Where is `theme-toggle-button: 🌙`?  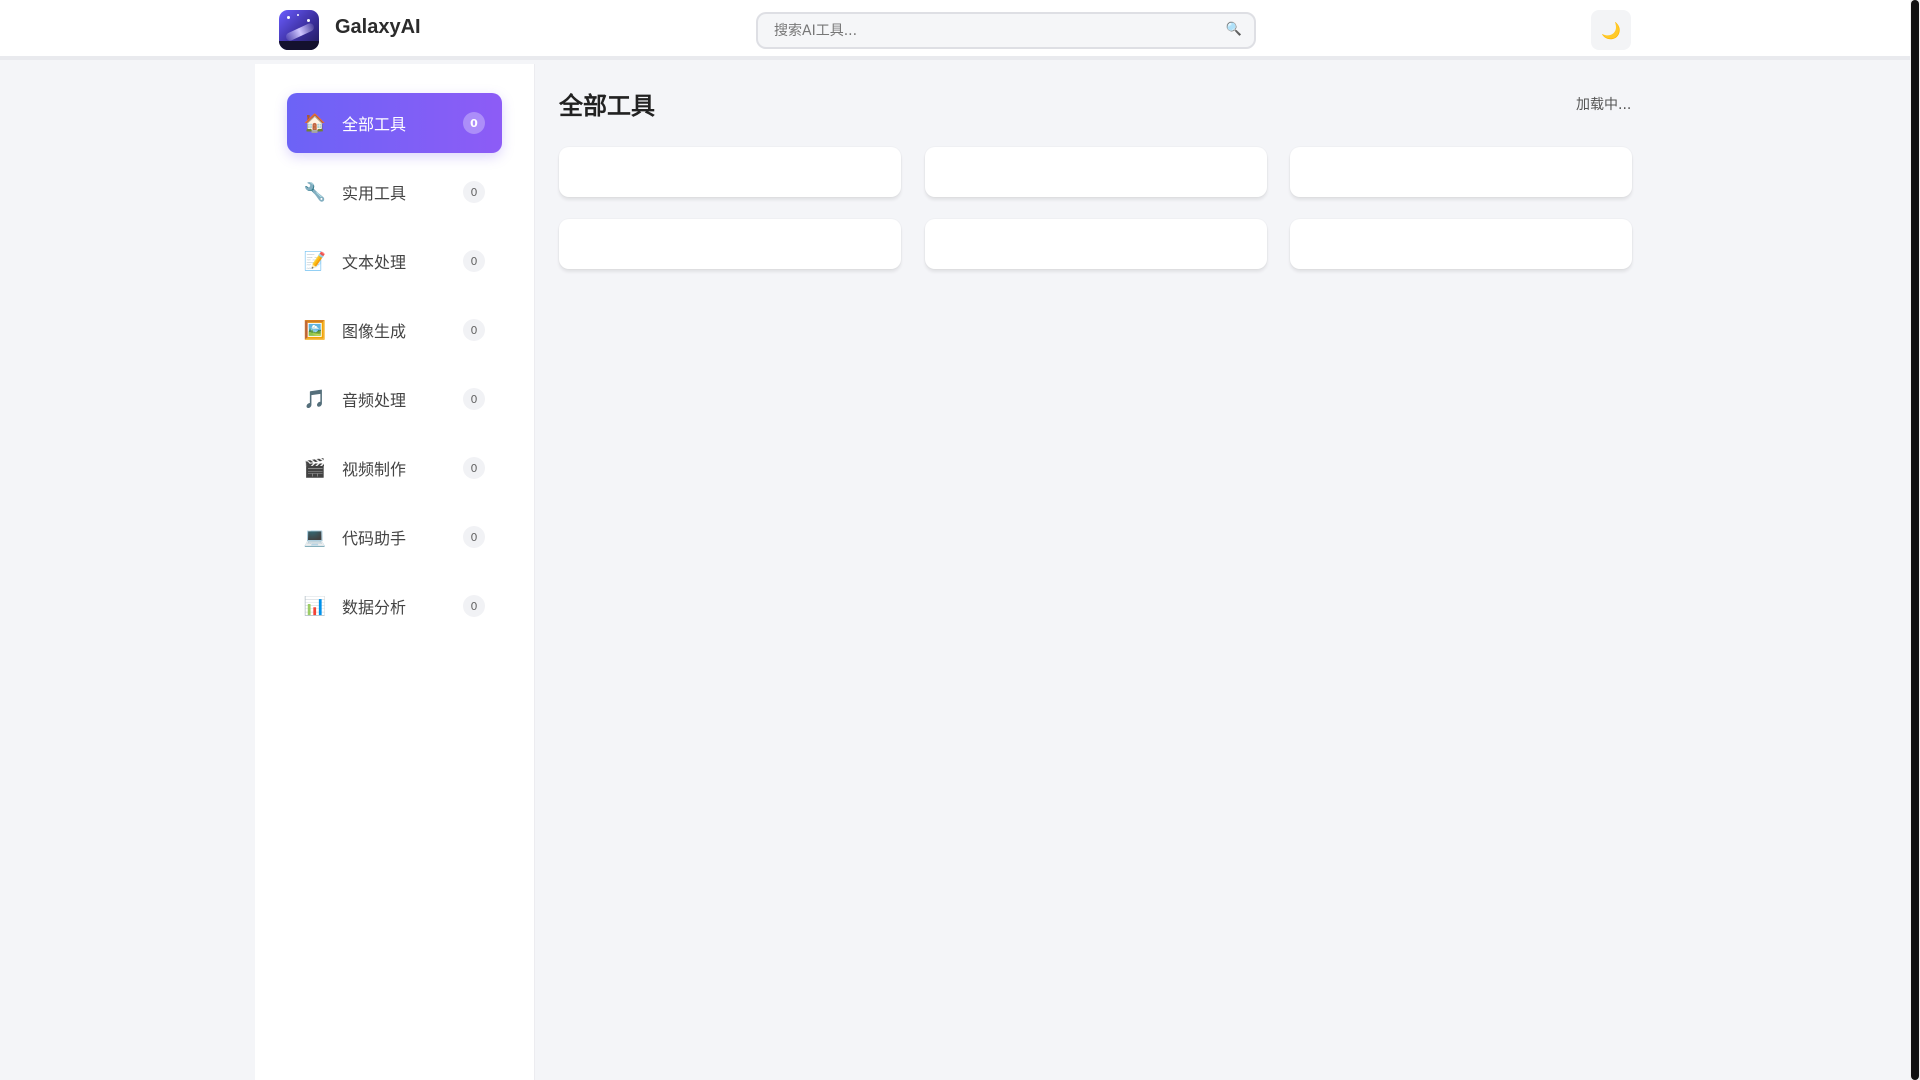 theme-toggle-button: 🌙 is located at coordinates (1611, 30).